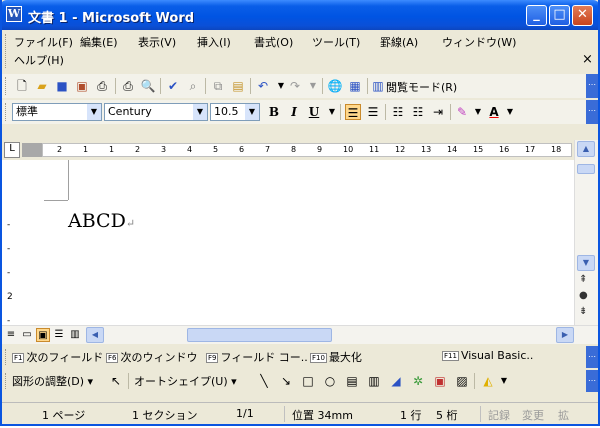 This screenshot has height=428, width=600. Describe the element at coordinates (235, 112) in the screenshot. I see `font-size-select: 10.5 ▼` at that location.